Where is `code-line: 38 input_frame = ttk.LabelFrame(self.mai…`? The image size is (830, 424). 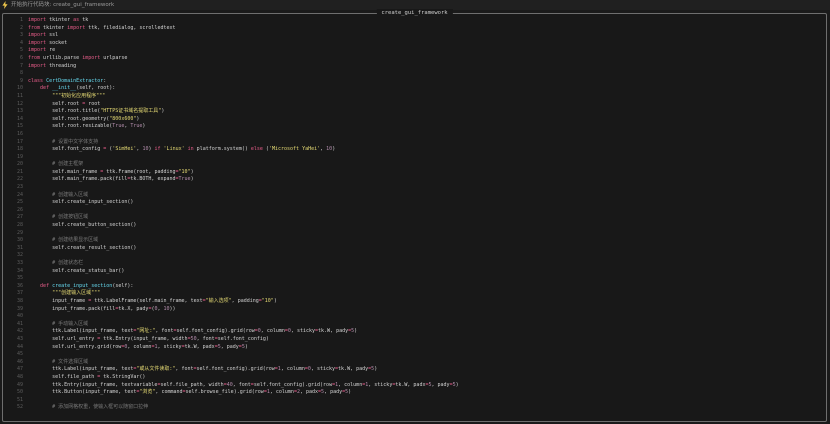
code-line: 38 input_frame = ttk.LabelFrame(self.mai… is located at coordinates (414, 302).